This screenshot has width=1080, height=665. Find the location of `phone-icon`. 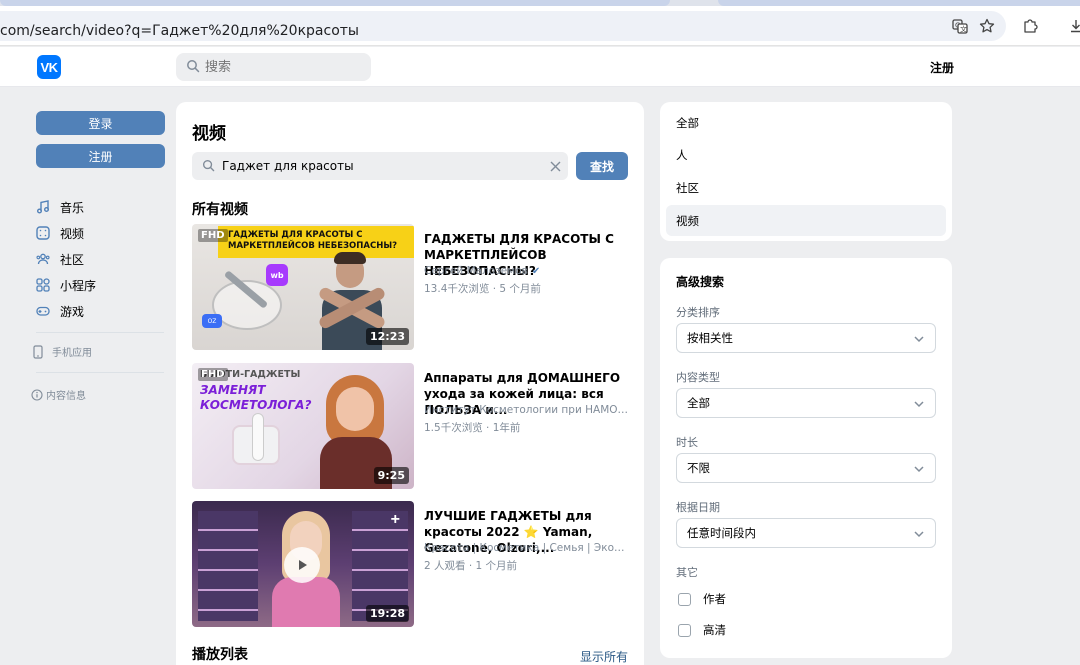

phone-icon is located at coordinates (38, 351).